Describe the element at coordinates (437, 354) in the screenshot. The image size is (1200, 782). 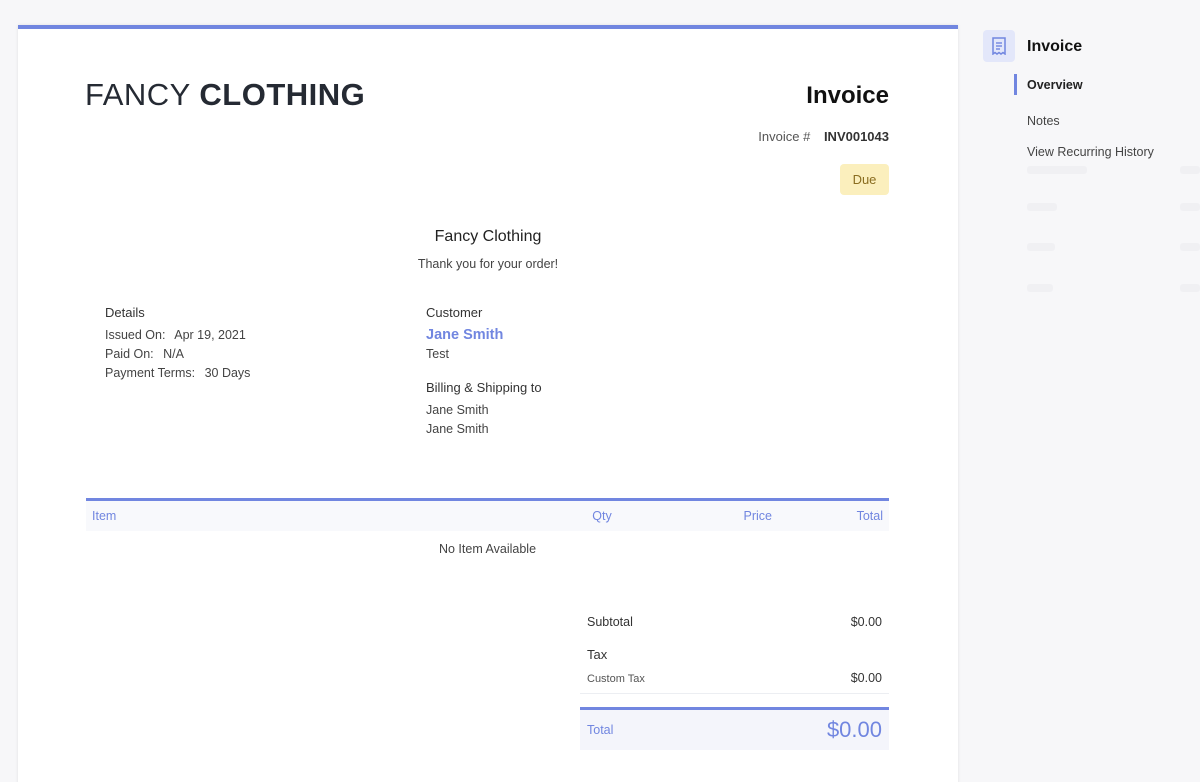
I see `customer-note: Test` at that location.